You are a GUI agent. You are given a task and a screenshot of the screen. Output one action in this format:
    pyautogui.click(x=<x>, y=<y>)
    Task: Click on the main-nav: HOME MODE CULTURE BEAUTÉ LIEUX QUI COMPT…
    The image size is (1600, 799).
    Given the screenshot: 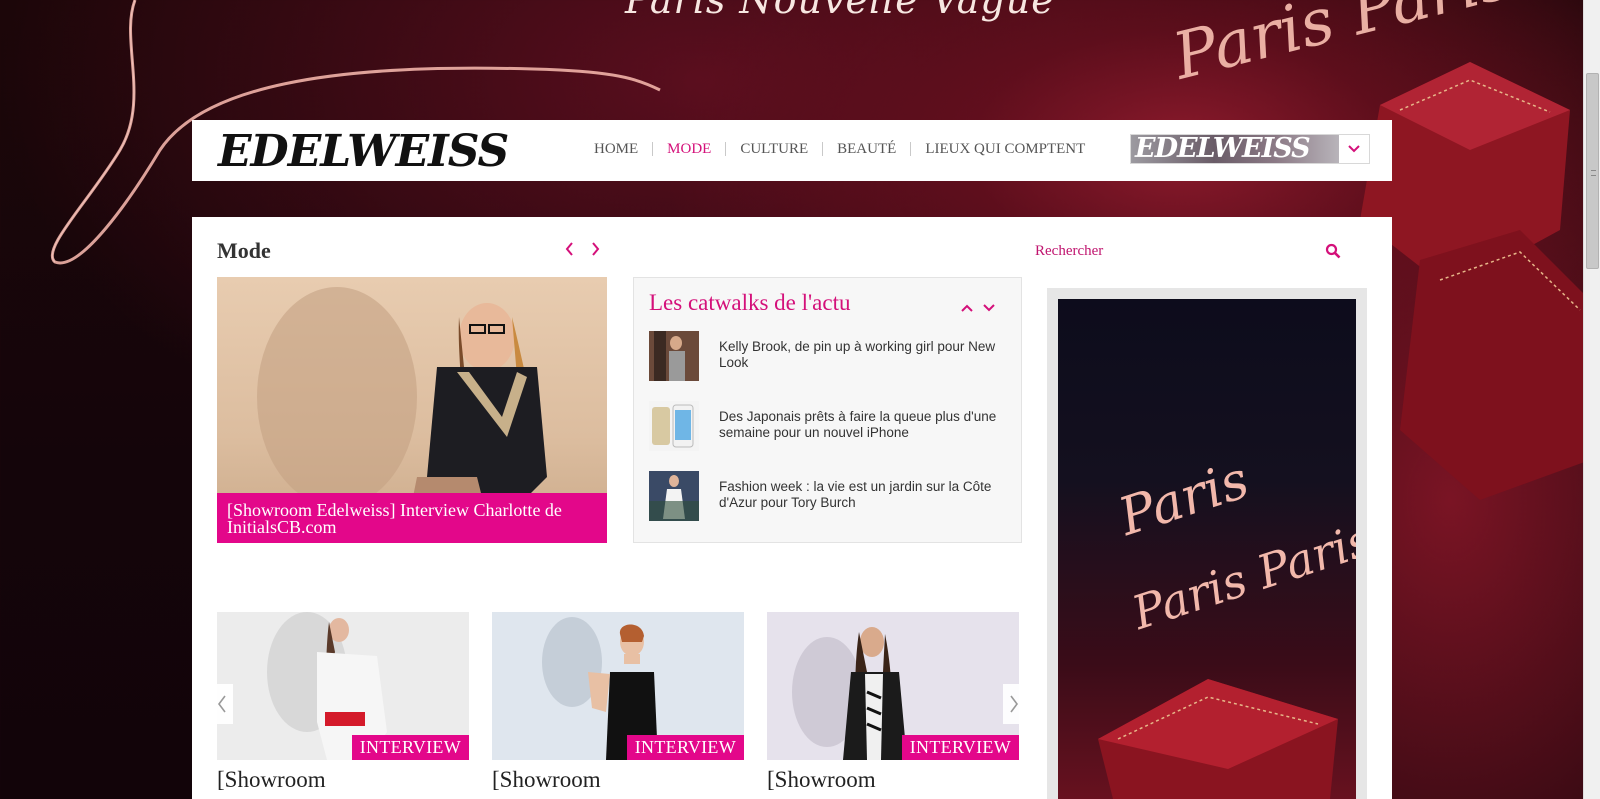 What is the action you would take?
    pyautogui.click(x=839, y=149)
    